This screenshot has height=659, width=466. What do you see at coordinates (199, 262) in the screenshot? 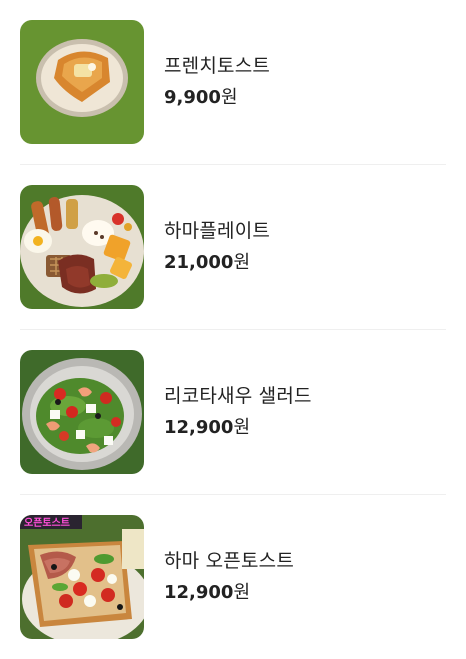
I see `price-value: 21,000` at bounding box center [199, 262].